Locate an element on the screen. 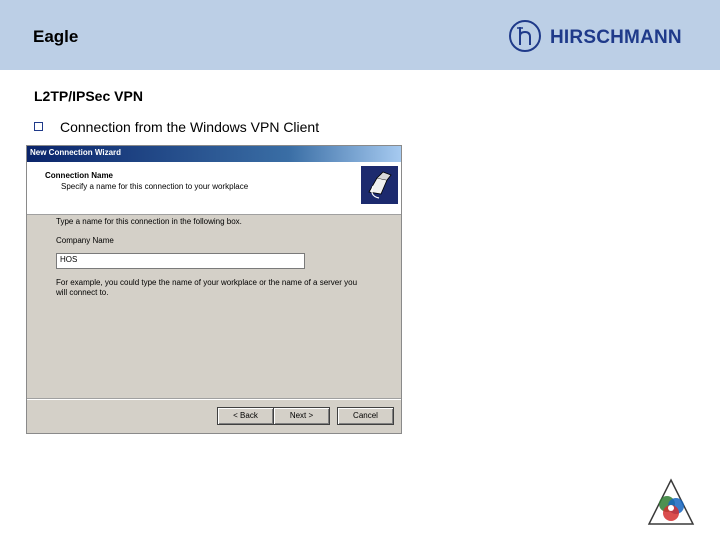 Image resolution: width=720 pixels, height=540 pixels. back-button: < Back is located at coordinates (245, 416).